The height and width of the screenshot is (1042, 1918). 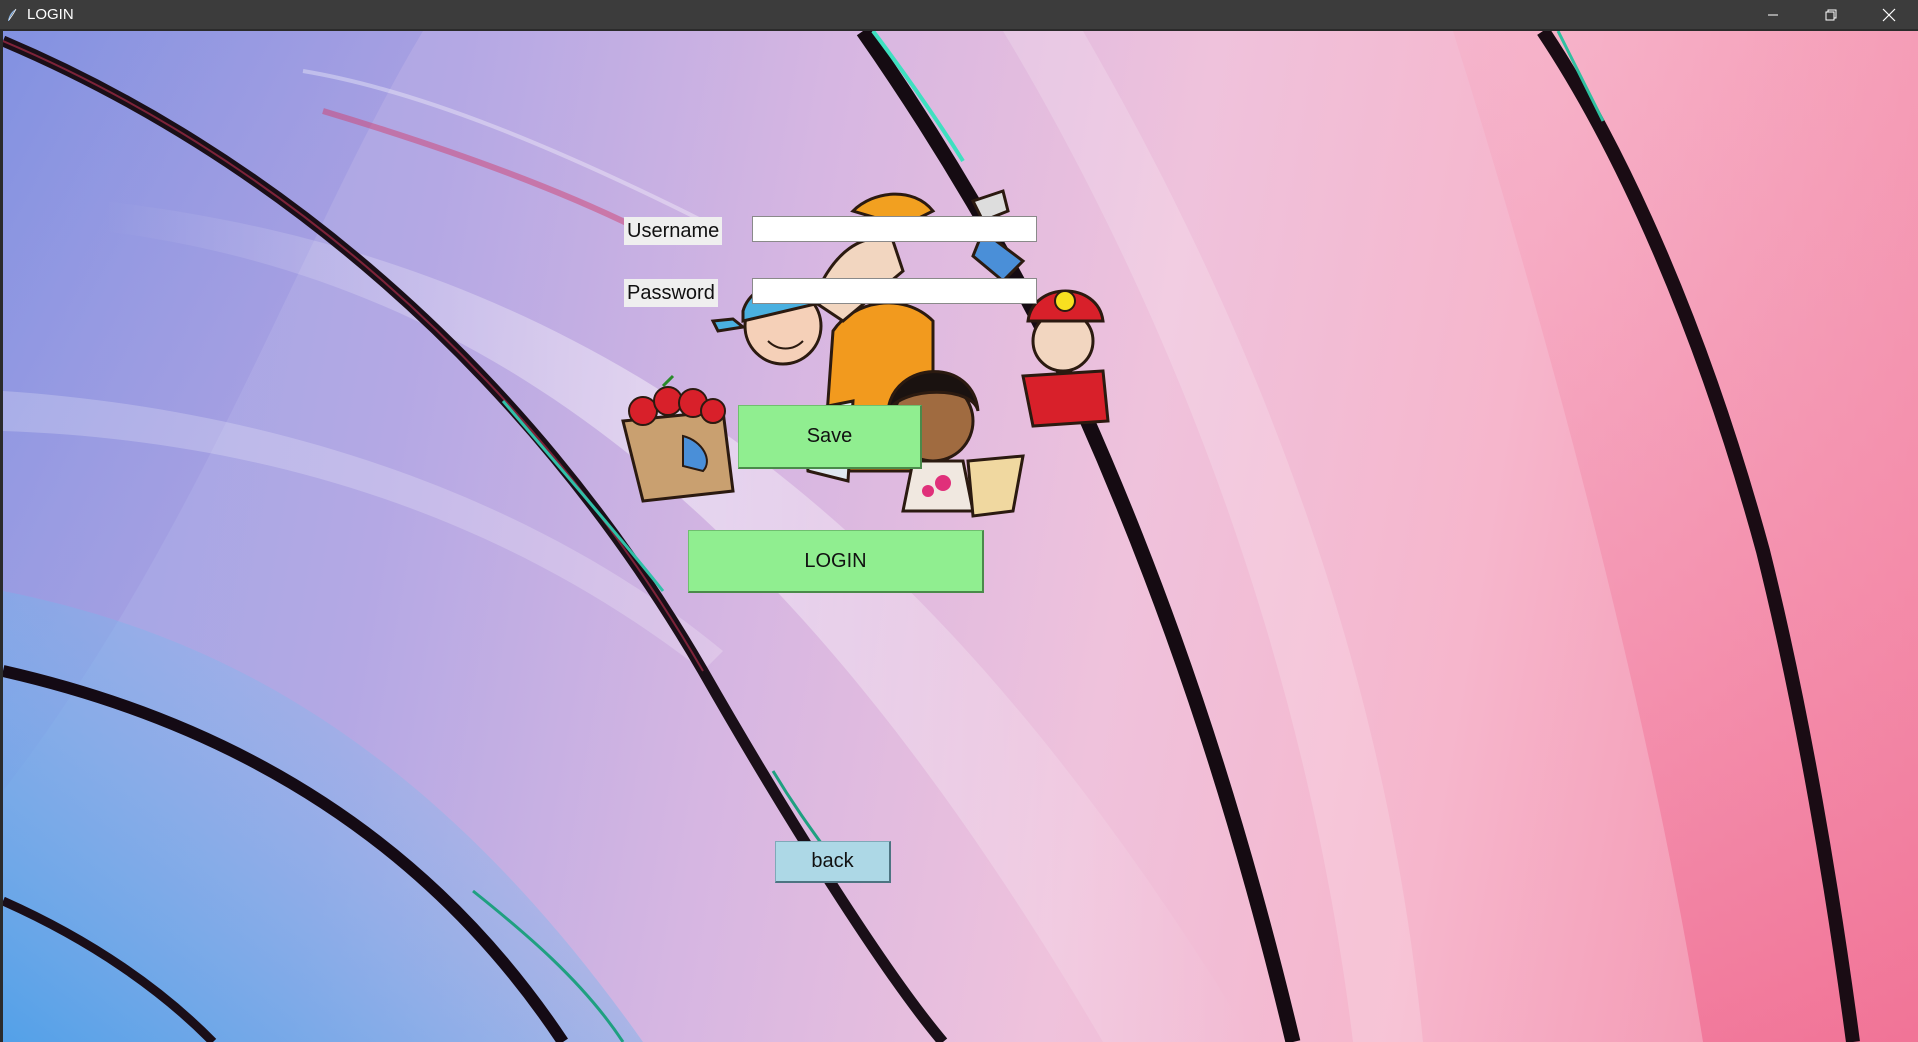 What do you see at coordinates (50, 14) in the screenshot?
I see `window-title: LOGIN` at bounding box center [50, 14].